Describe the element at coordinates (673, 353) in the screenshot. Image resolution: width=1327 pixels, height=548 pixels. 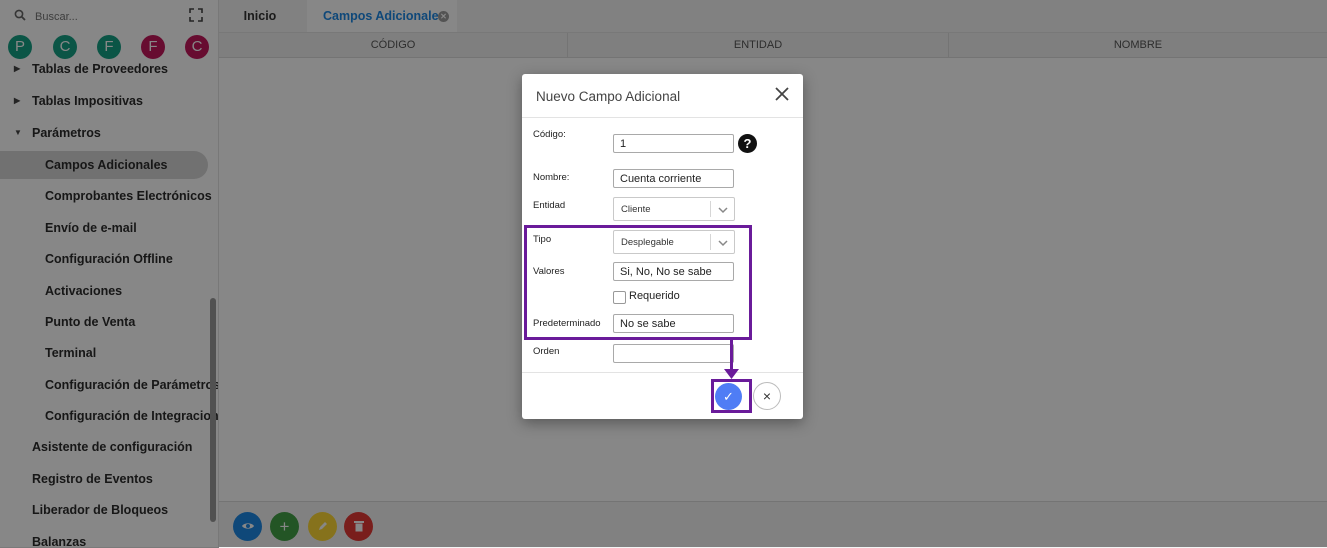
I see `orden-field` at that location.